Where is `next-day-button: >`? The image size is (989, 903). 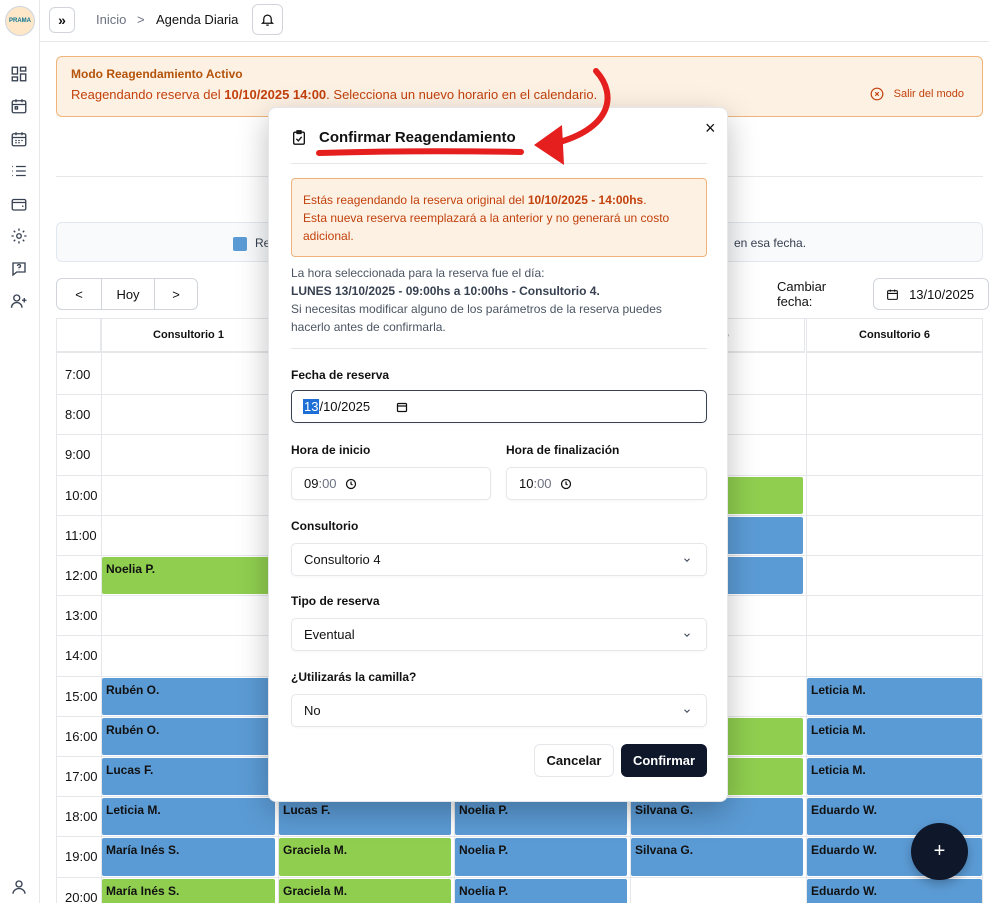 next-day-button: > is located at coordinates (176, 294).